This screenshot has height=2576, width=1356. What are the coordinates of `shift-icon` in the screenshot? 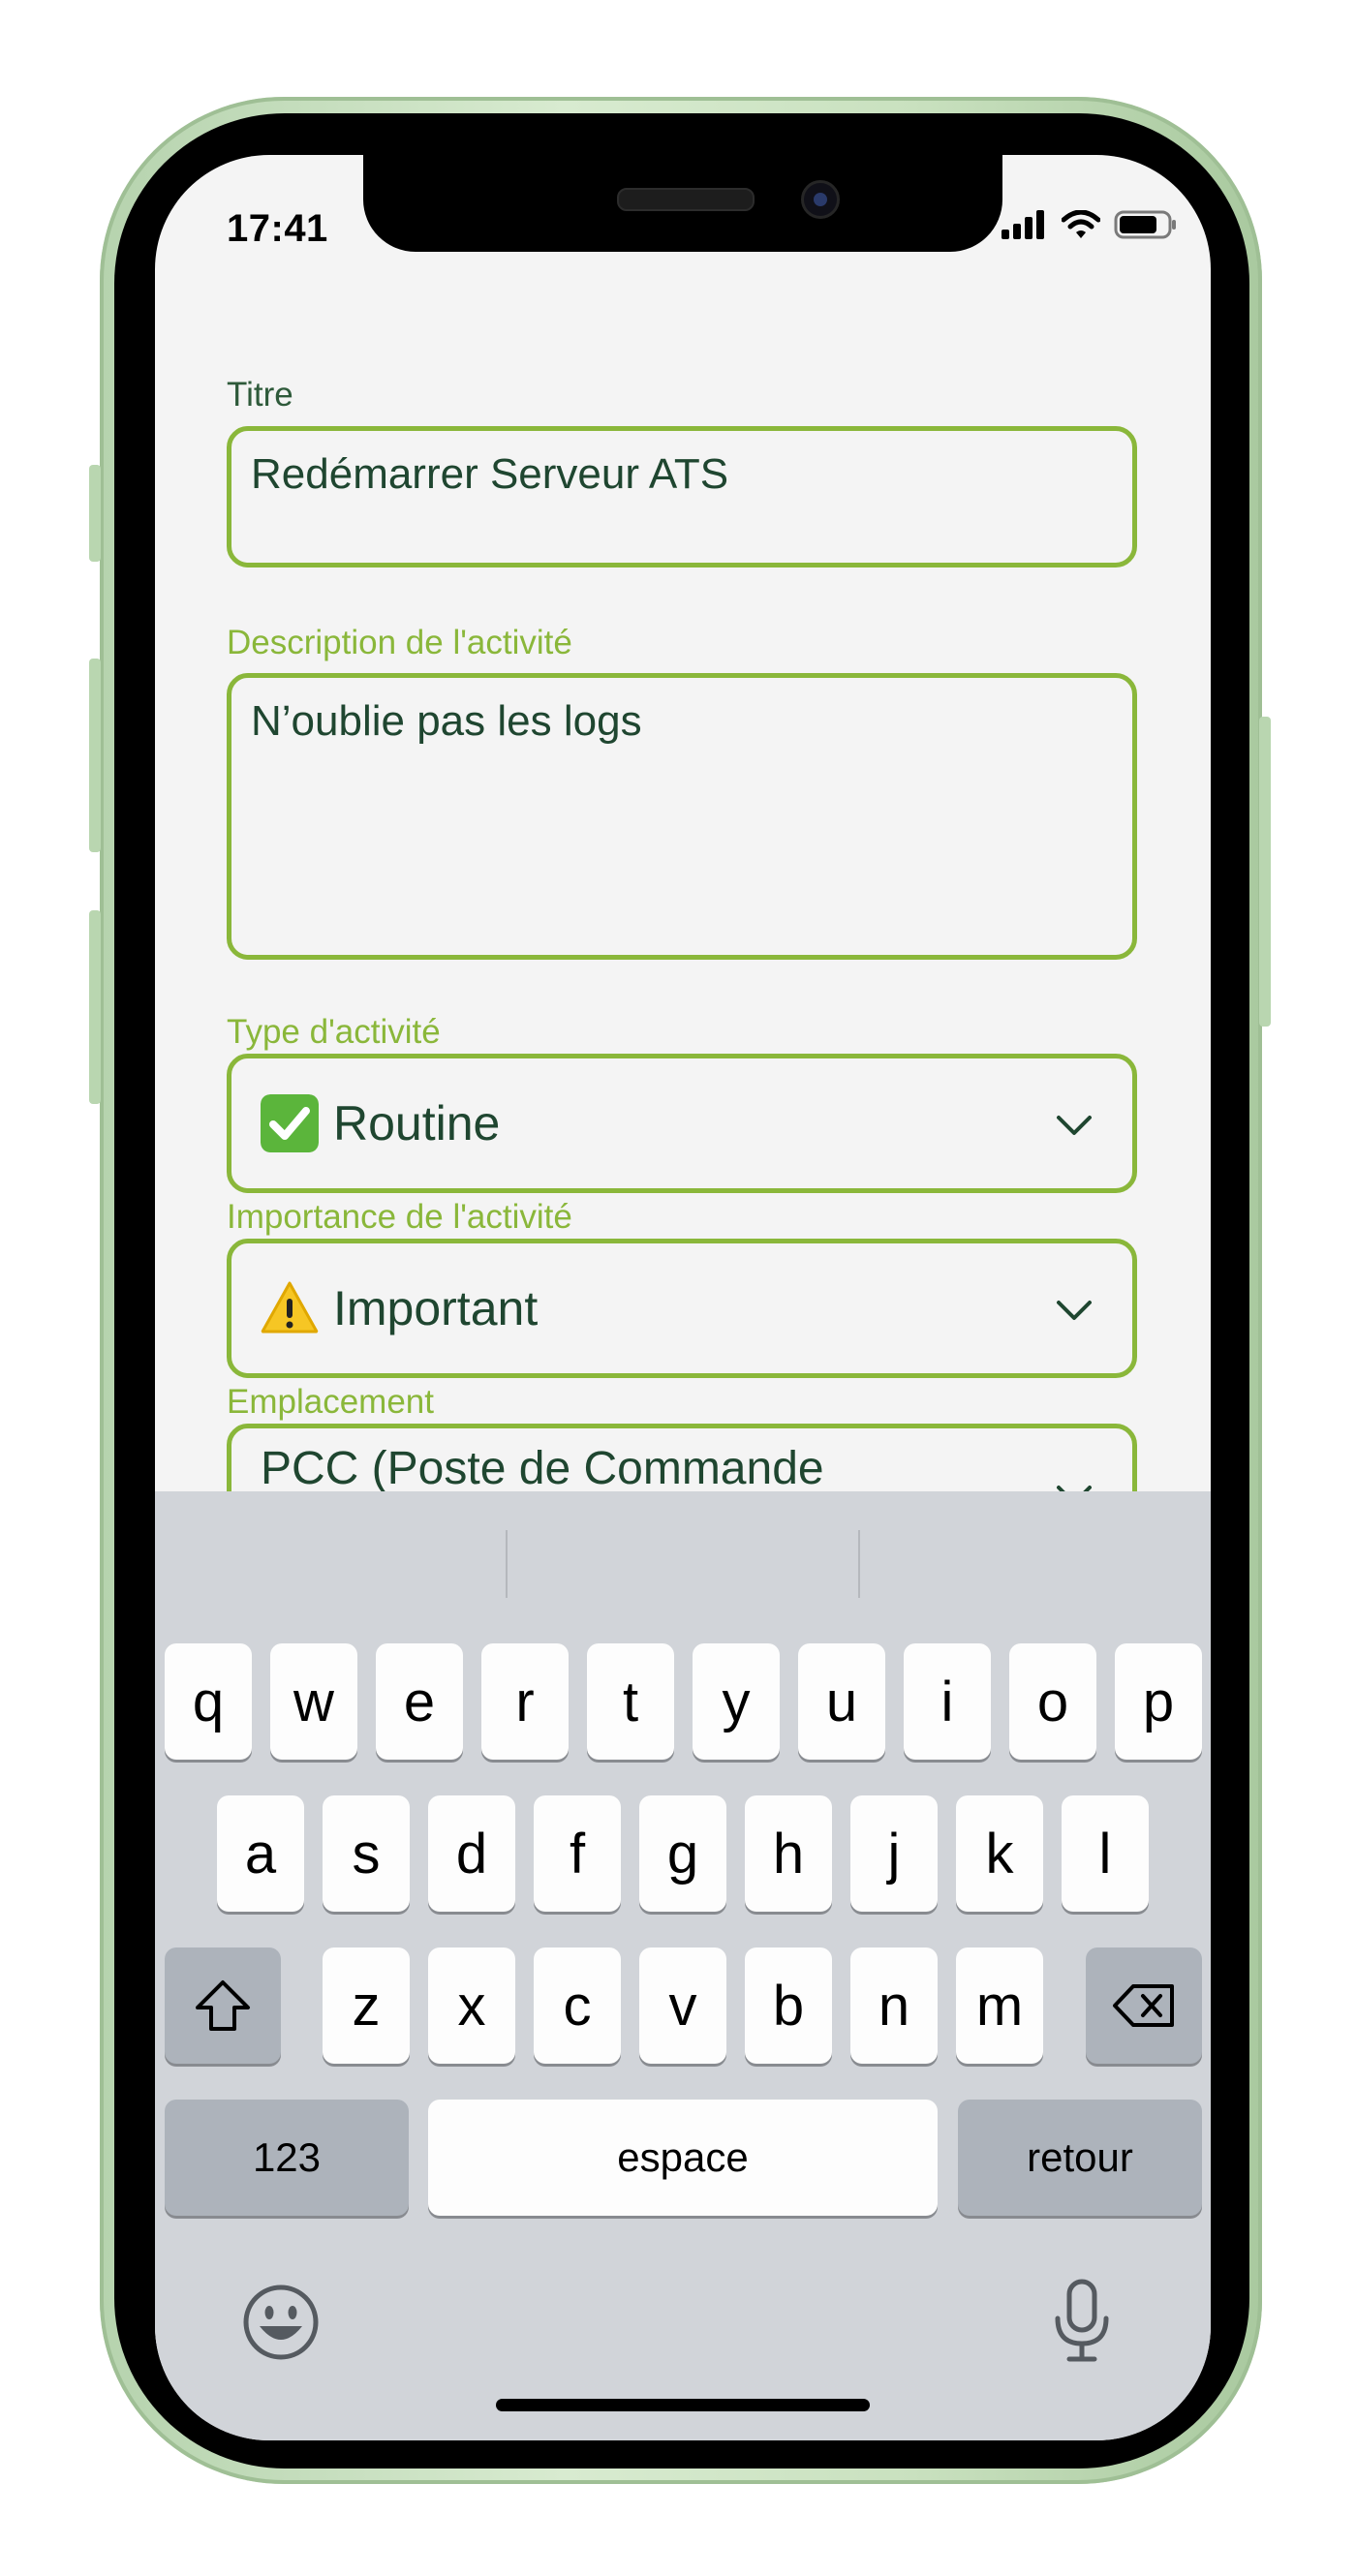 It's located at (223, 2005).